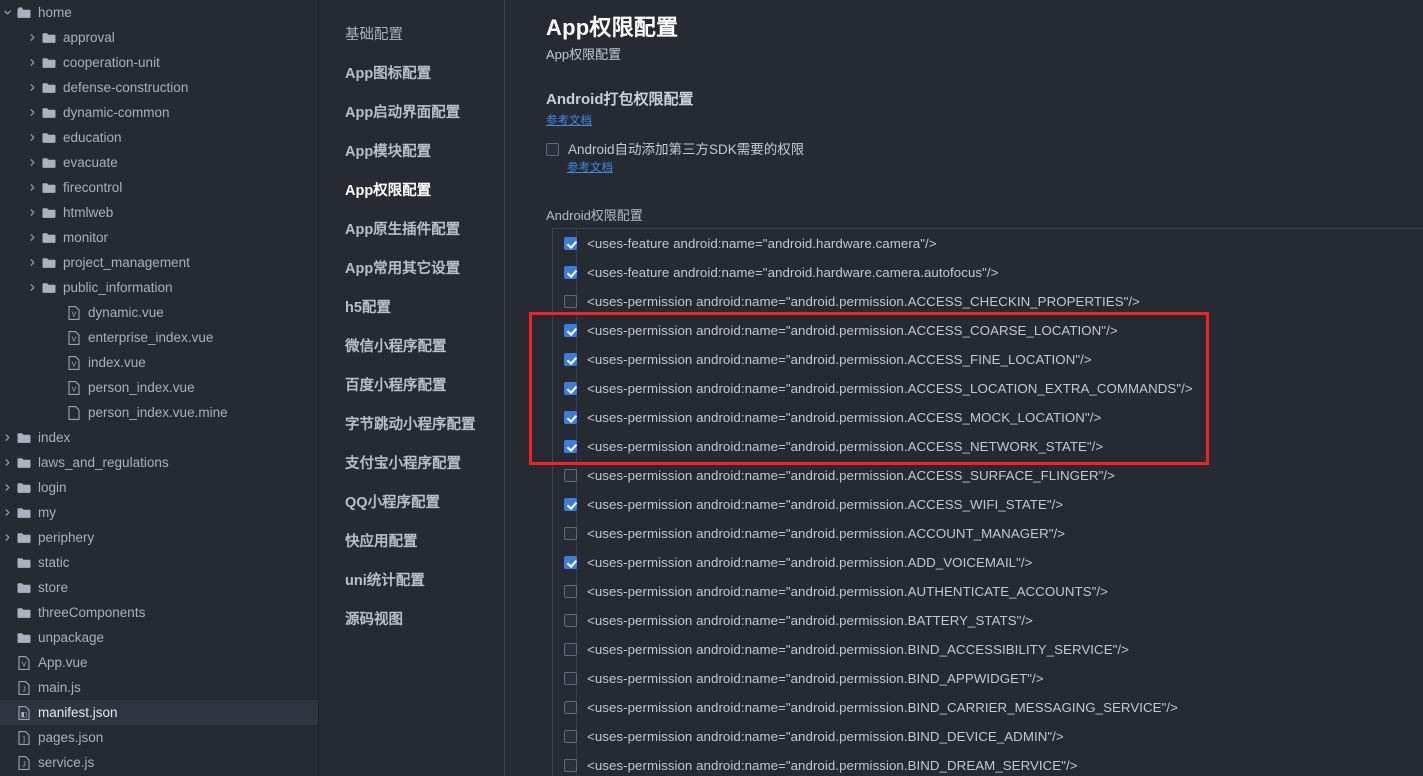  I want to click on nav-item-1: 基础配置, so click(411, 33).